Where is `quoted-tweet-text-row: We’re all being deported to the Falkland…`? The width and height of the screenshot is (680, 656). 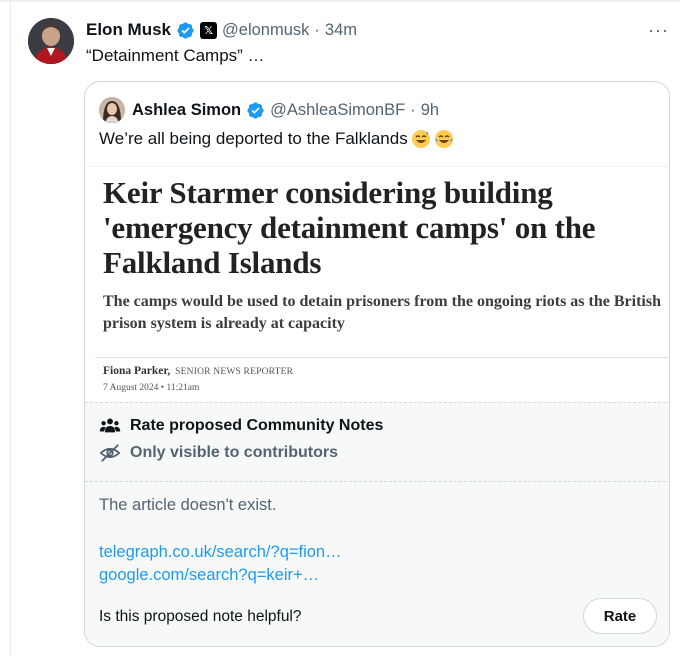
quoted-tweet-text-row: We’re all being deported to the Falkland… is located at coordinates (276, 139).